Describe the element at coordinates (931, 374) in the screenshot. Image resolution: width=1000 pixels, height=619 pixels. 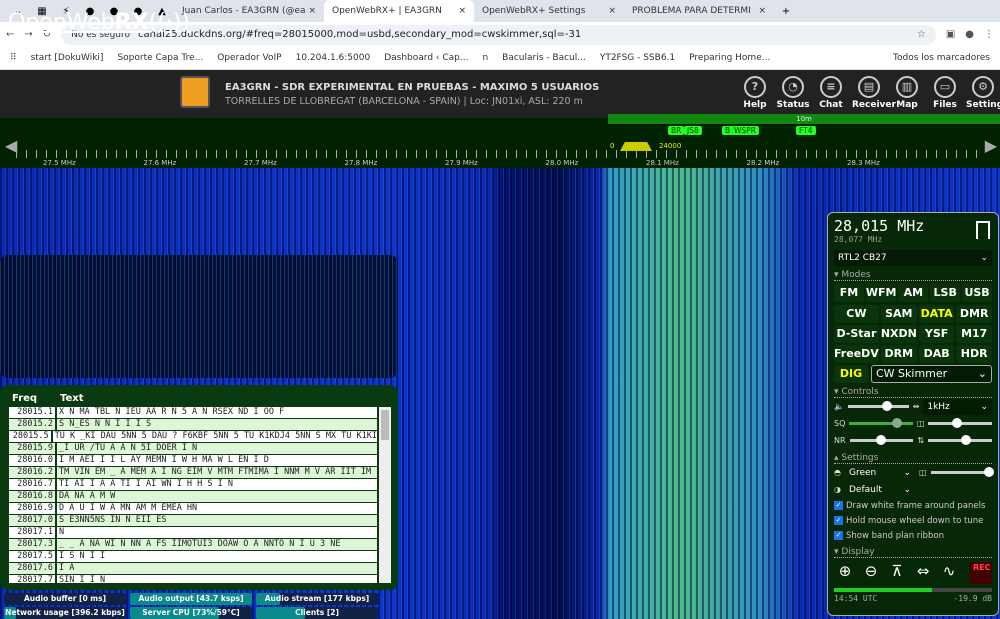
I see `secondary-mode-select: CW Skimmer ⌄` at that location.